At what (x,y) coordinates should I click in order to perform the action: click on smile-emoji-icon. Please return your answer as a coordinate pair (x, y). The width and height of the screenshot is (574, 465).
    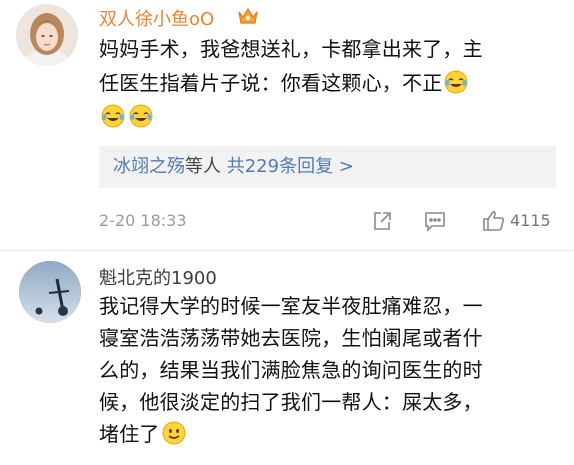
    Looking at the image, I should click on (174, 433).